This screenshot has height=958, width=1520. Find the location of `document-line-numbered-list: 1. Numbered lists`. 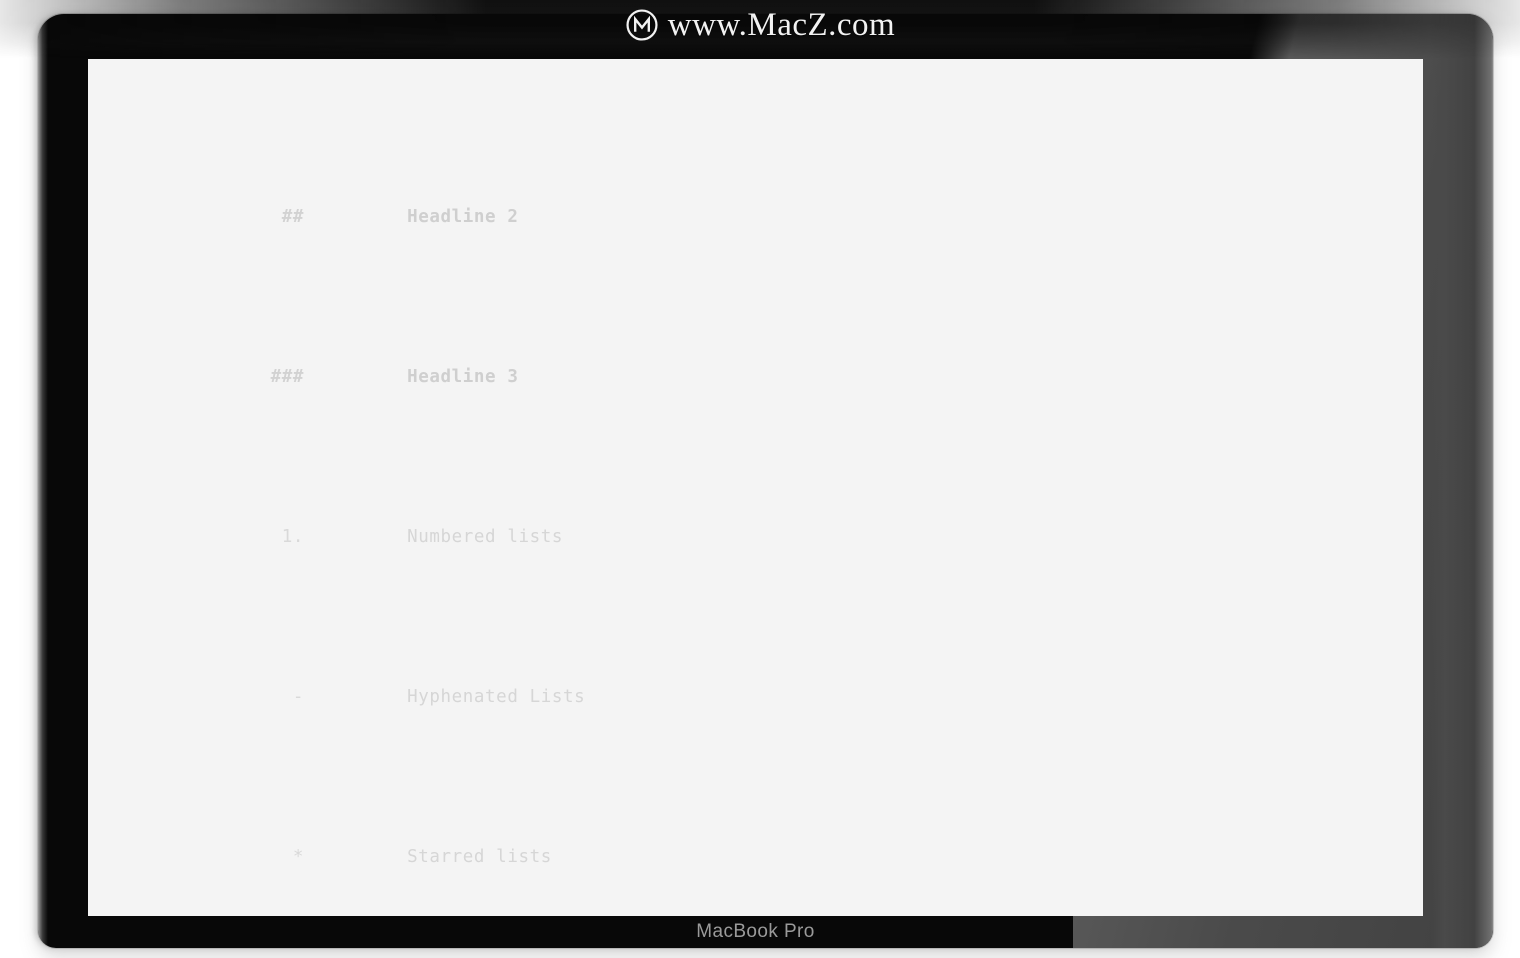

document-line-numbered-list: 1. Numbered lists is located at coordinates (755, 518).